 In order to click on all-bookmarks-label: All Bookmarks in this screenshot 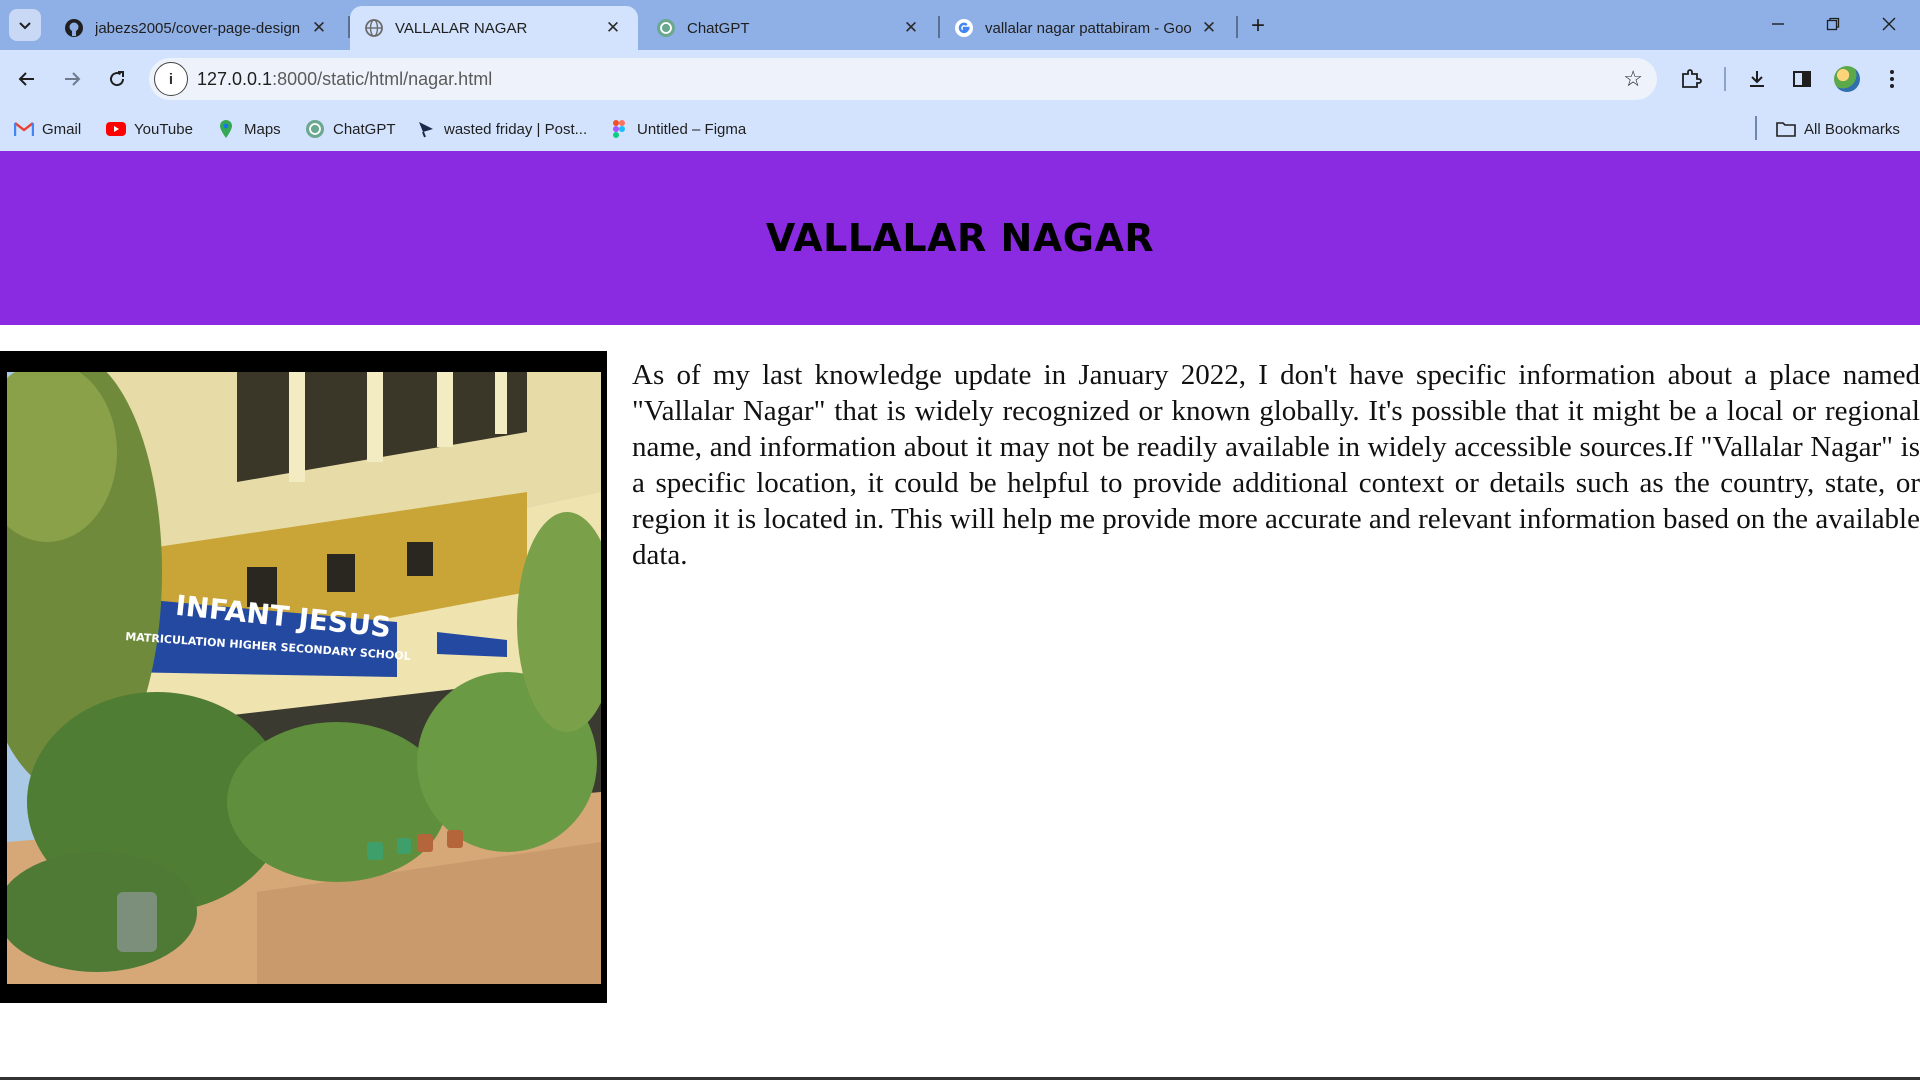, I will do `click(1852, 129)`.